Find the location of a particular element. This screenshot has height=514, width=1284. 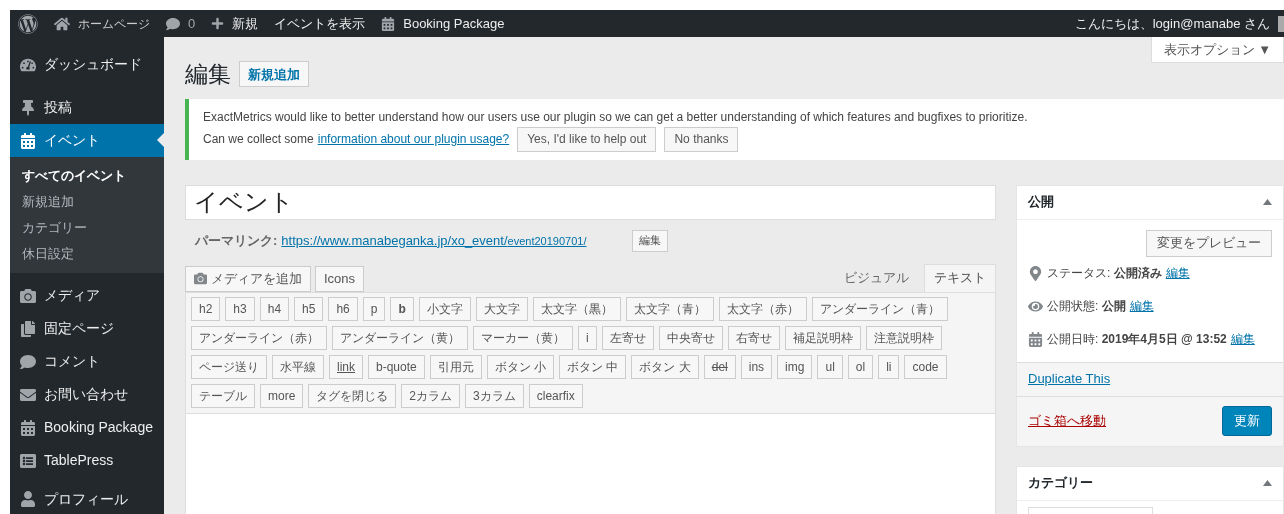

quicktag-button: h5 is located at coordinates (309, 308).